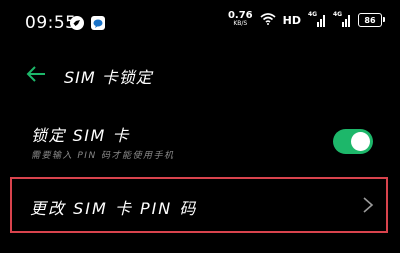  What do you see at coordinates (51, 23) in the screenshot?
I see `status-time: 09:55` at bounding box center [51, 23].